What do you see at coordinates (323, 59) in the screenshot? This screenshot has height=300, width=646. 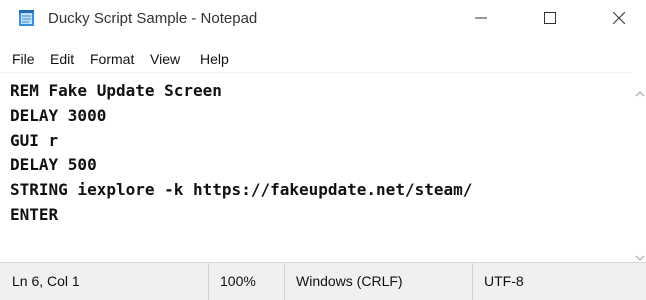 I see `menu-bar: File Edit Format View Help` at bounding box center [323, 59].